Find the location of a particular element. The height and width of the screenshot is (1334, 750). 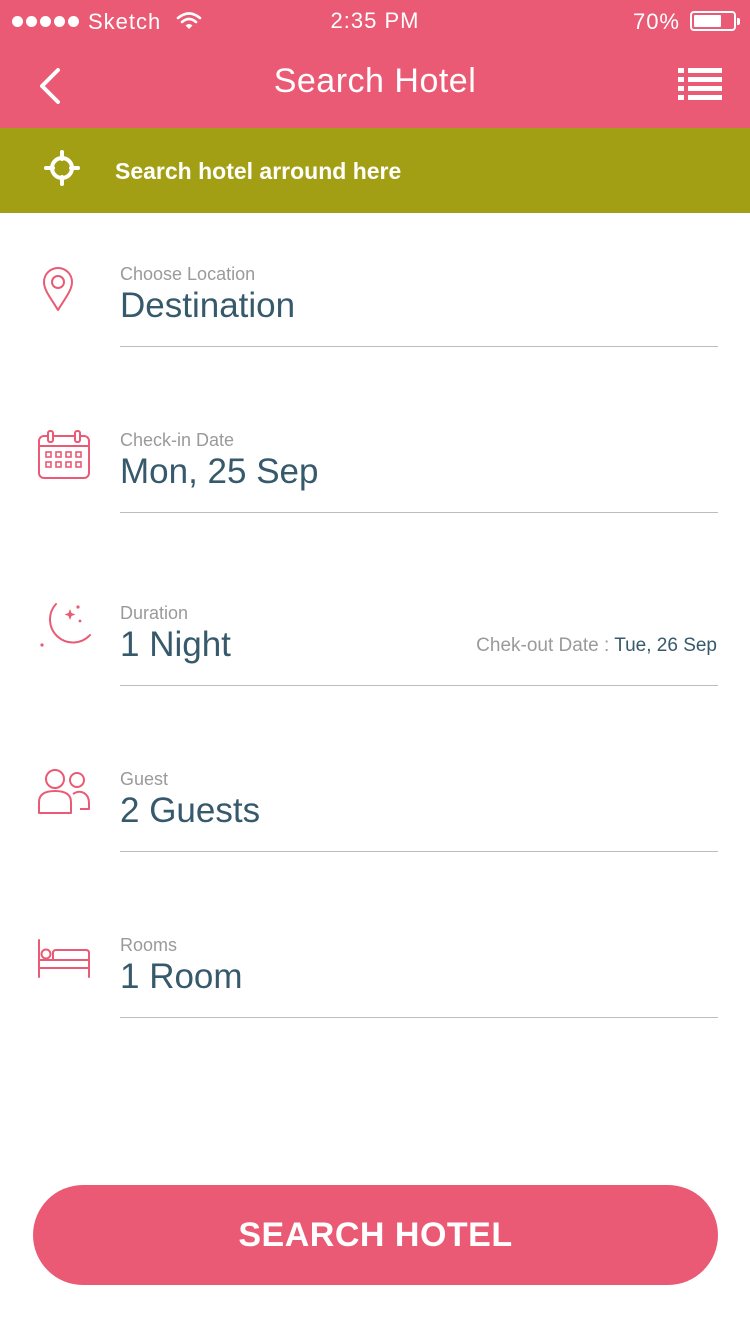

menu-button is located at coordinates (700, 84).